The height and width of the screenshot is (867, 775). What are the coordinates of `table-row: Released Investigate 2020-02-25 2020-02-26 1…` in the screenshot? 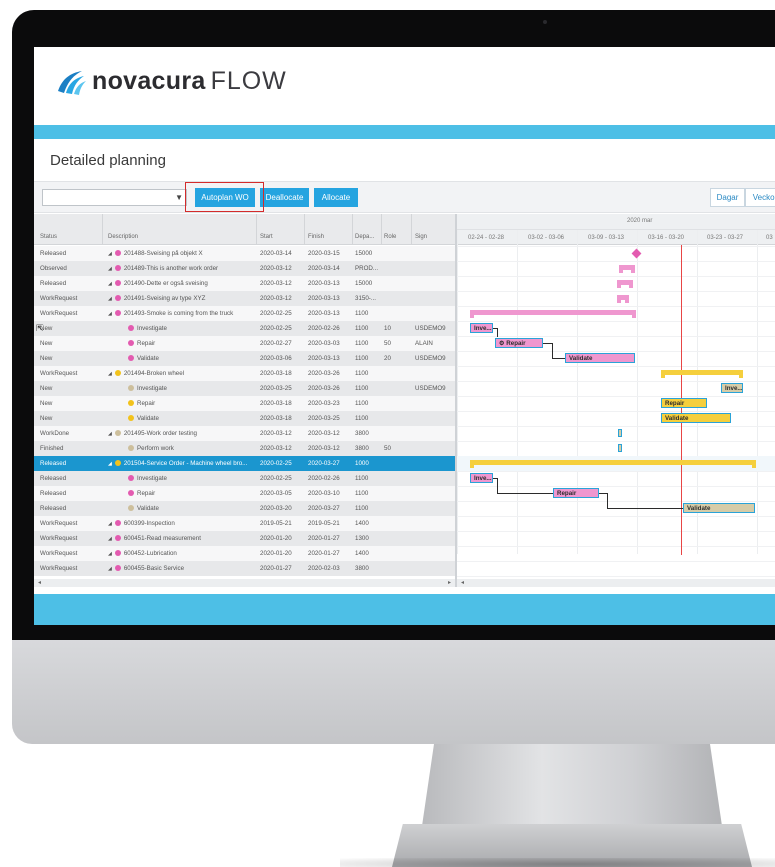 It's located at (244, 478).